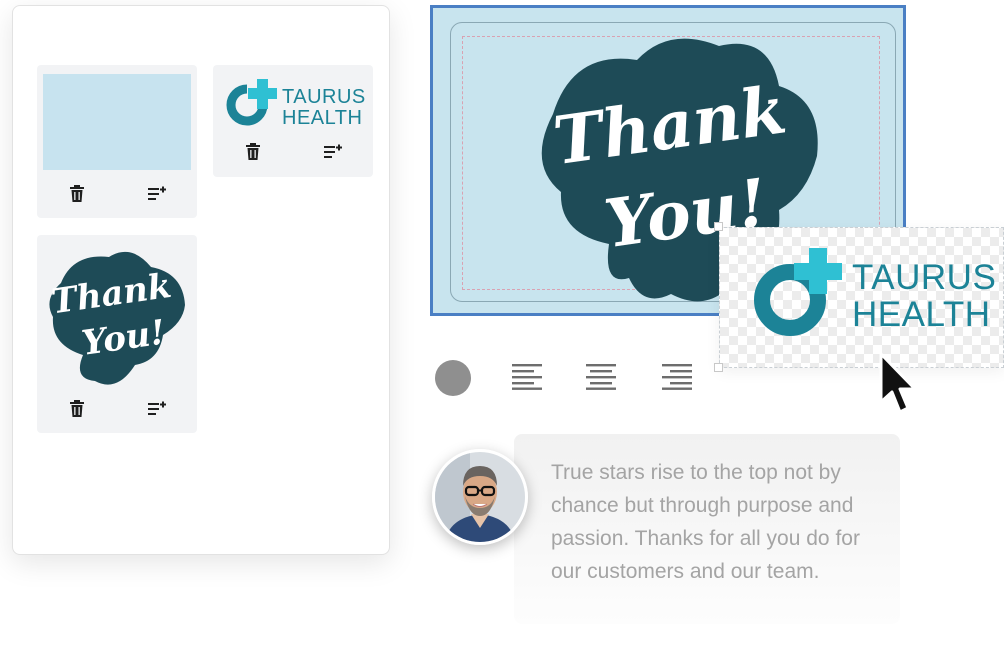 The width and height of the screenshot is (1004, 653). I want to click on taurus-health-logo: TAURUS HEALTH, so click(874, 292).